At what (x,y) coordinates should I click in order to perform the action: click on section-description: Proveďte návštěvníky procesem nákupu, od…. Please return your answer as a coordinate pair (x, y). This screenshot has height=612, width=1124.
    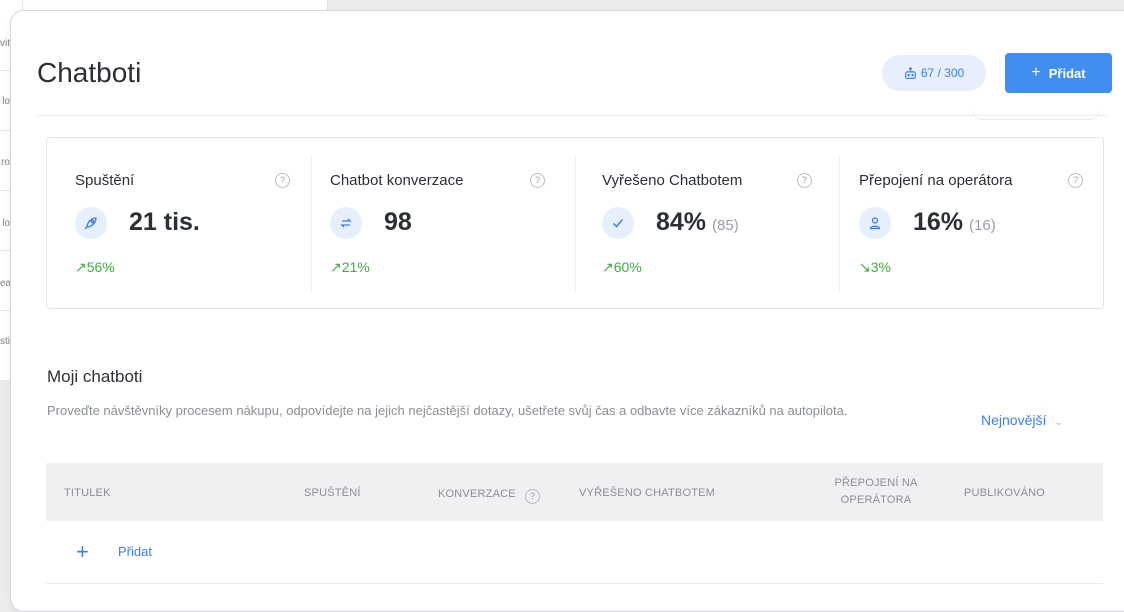
    Looking at the image, I should click on (447, 410).